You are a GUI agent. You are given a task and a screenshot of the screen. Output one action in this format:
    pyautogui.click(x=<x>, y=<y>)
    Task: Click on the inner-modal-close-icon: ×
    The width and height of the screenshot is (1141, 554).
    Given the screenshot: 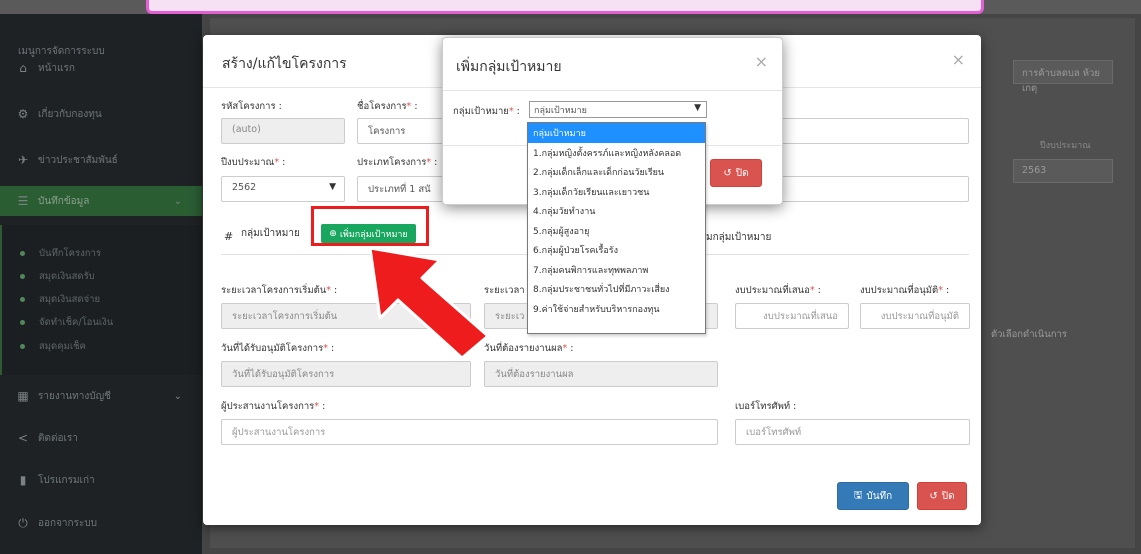 What is the action you would take?
    pyautogui.click(x=761, y=61)
    